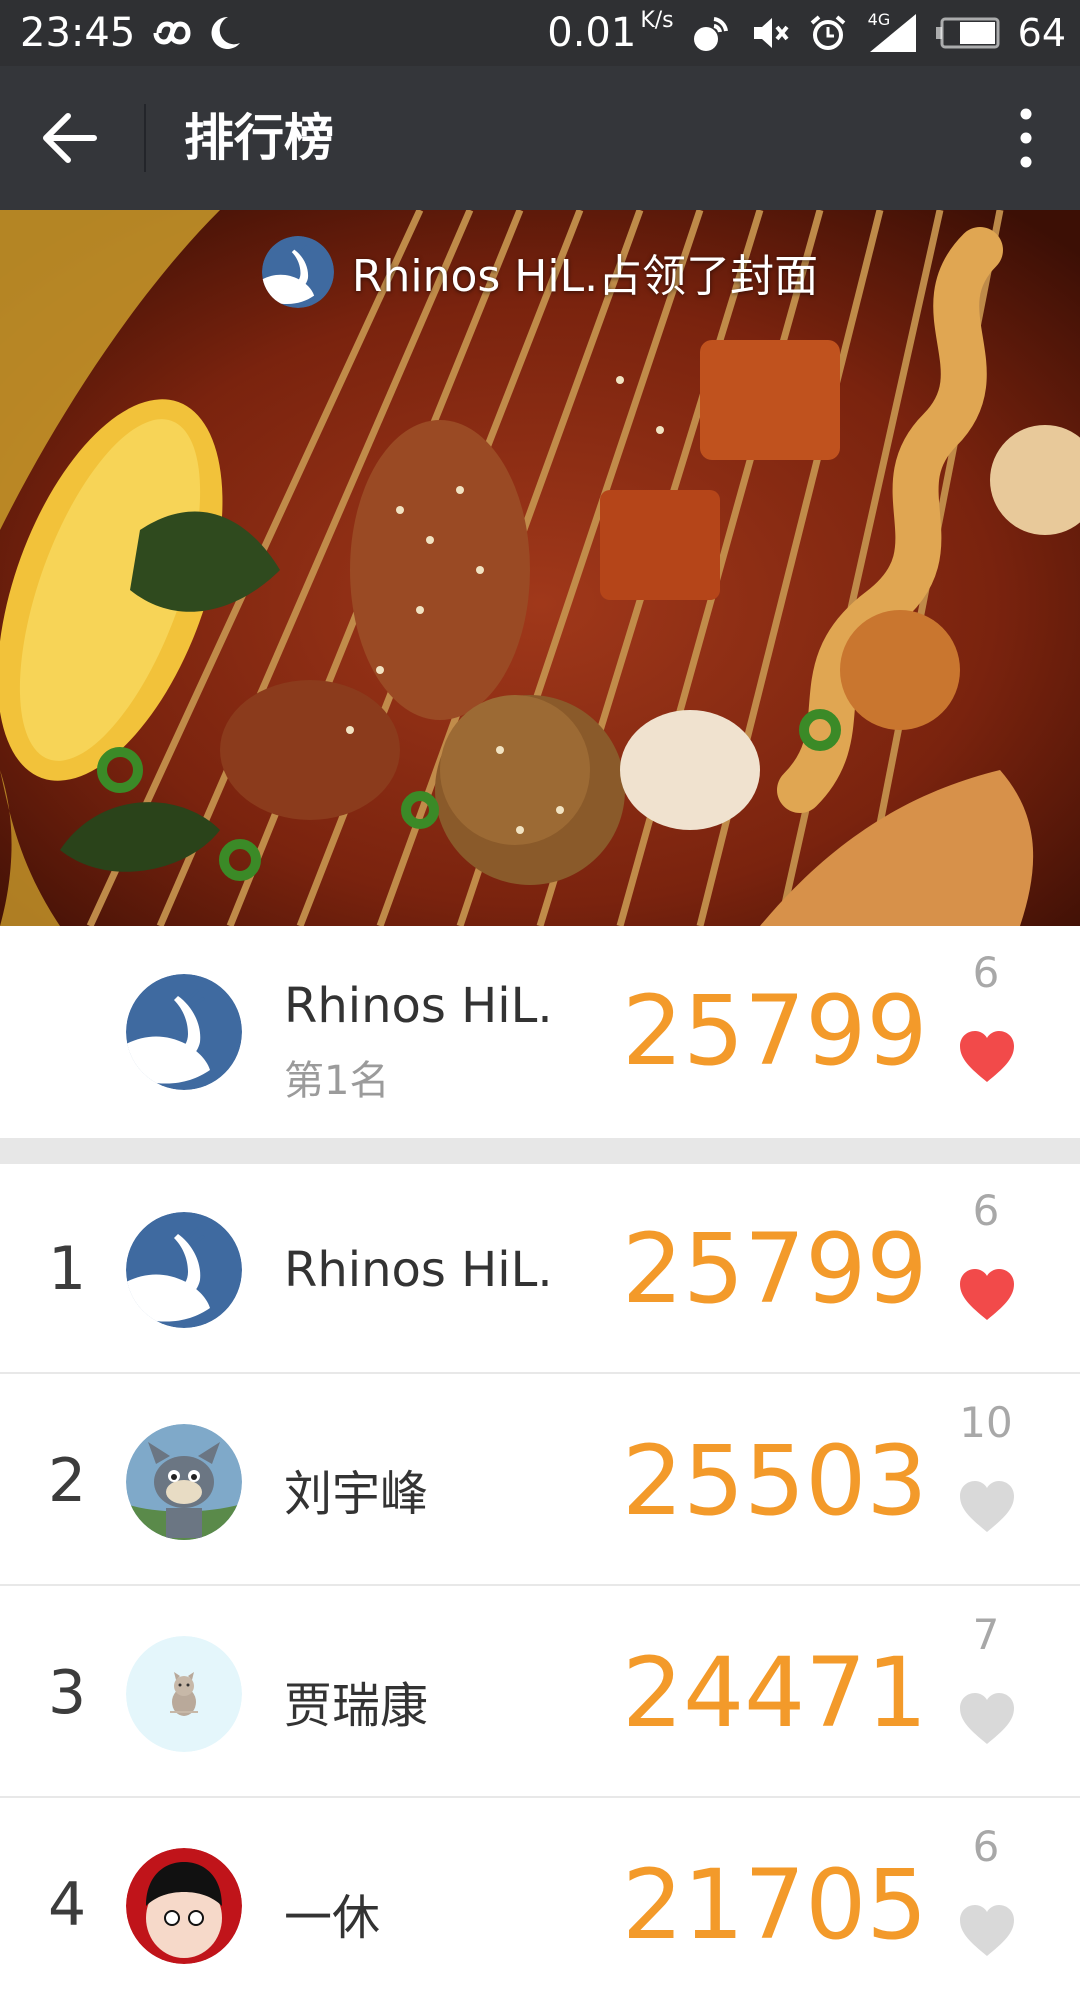 This screenshot has width=1080, height=2010. Describe the element at coordinates (67, 1905) in the screenshot. I see `rank-number: 4` at that location.